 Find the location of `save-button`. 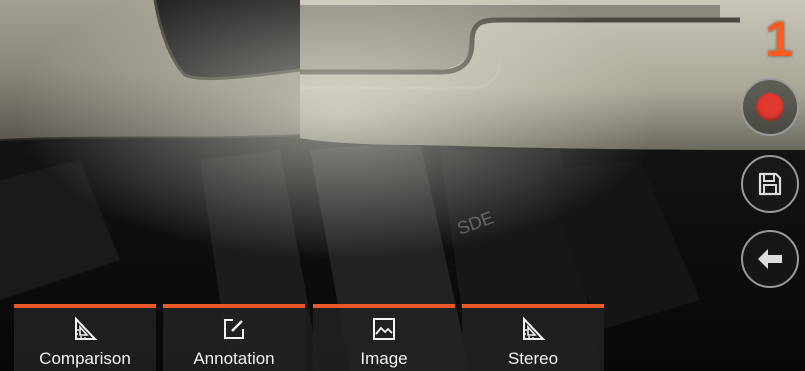

save-button is located at coordinates (770, 184).